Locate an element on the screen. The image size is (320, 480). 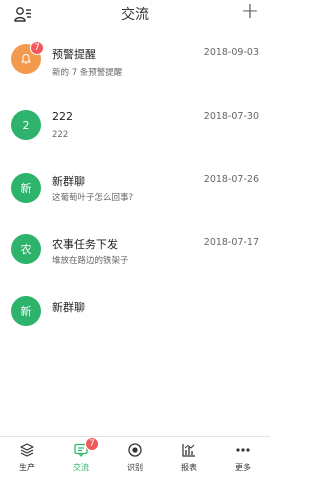
tab-production: 生产 is located at coordinates (27, 458).